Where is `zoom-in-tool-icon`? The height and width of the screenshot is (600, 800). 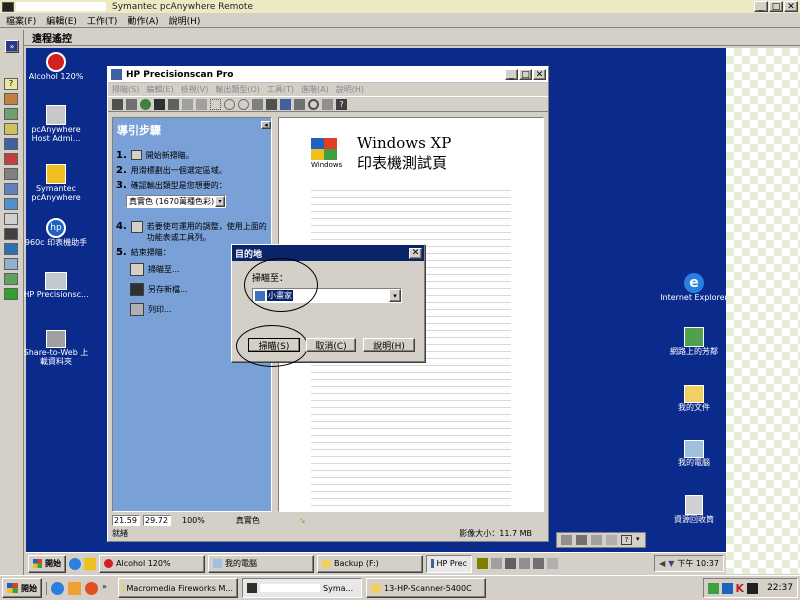
zoom-in-tool-icon is located at coordinates (229, 104).